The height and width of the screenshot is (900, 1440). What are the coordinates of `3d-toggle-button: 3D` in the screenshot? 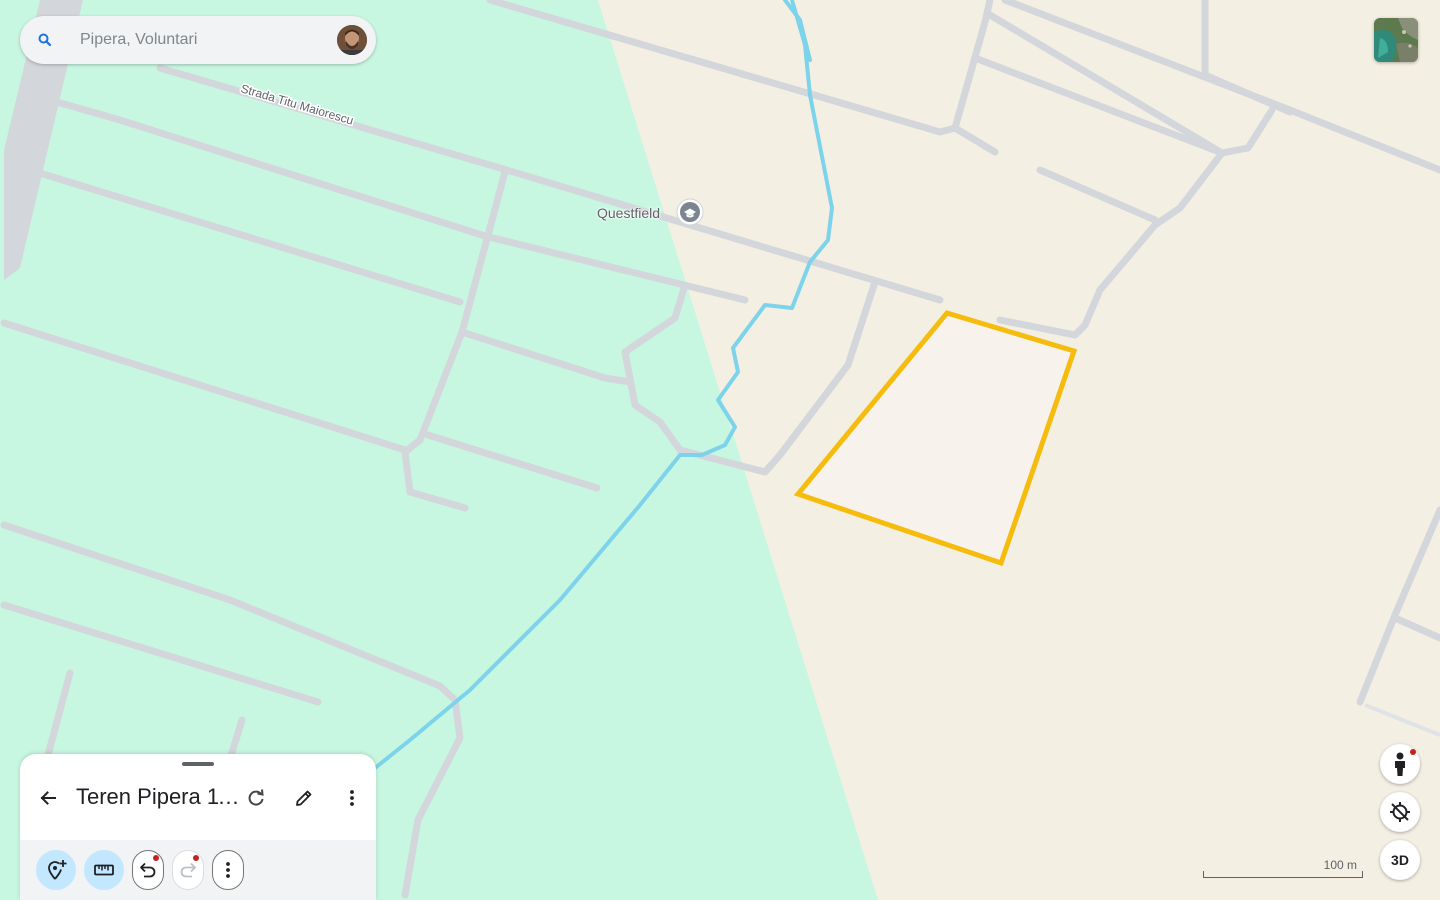 It's located at (1400, 860).